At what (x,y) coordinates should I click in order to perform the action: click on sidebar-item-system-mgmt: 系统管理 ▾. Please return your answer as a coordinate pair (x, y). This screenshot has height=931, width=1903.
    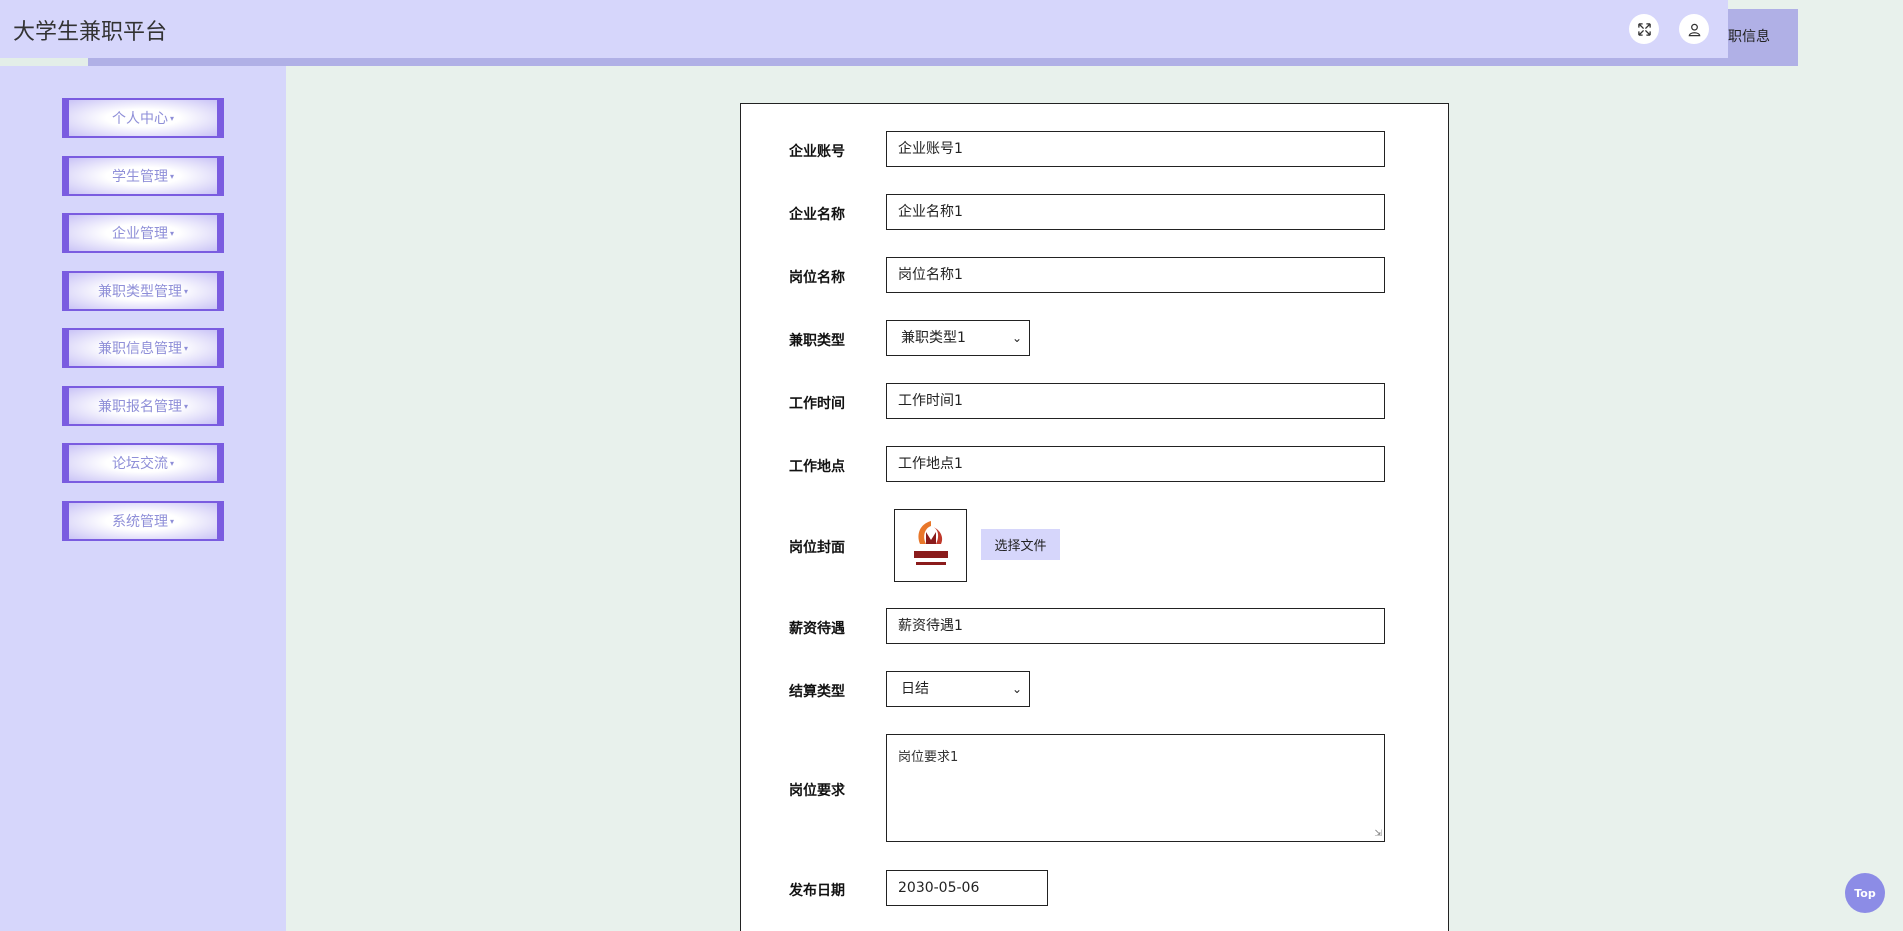
    Looking at the image, I should click on (143, 521).